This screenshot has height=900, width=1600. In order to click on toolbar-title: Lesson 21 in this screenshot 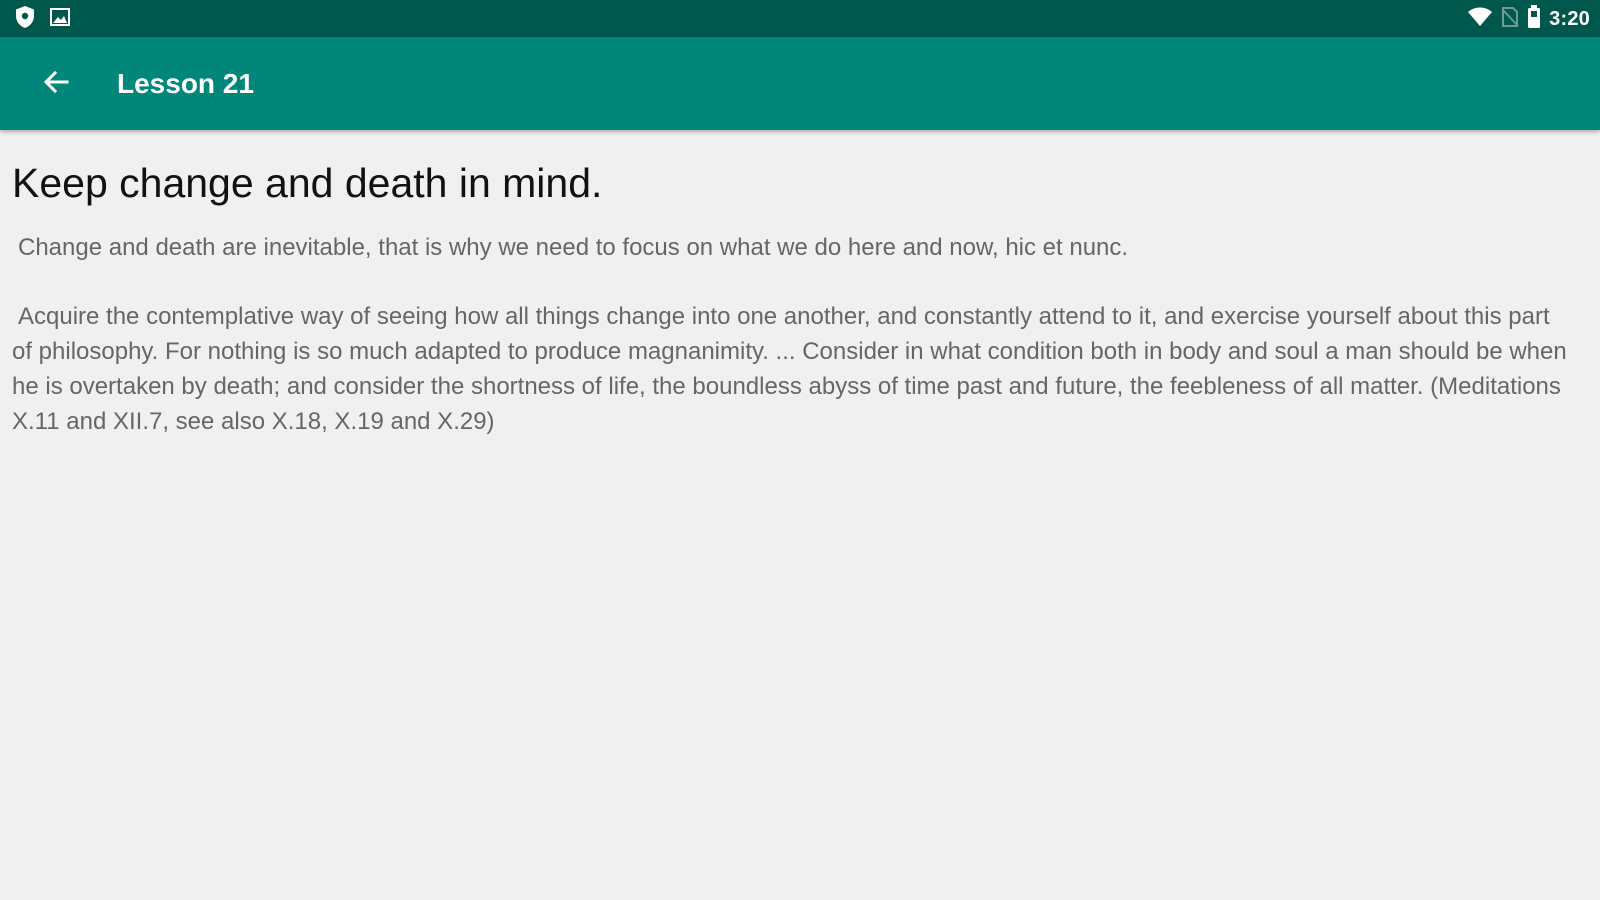, I will do `click(185, 83)`.